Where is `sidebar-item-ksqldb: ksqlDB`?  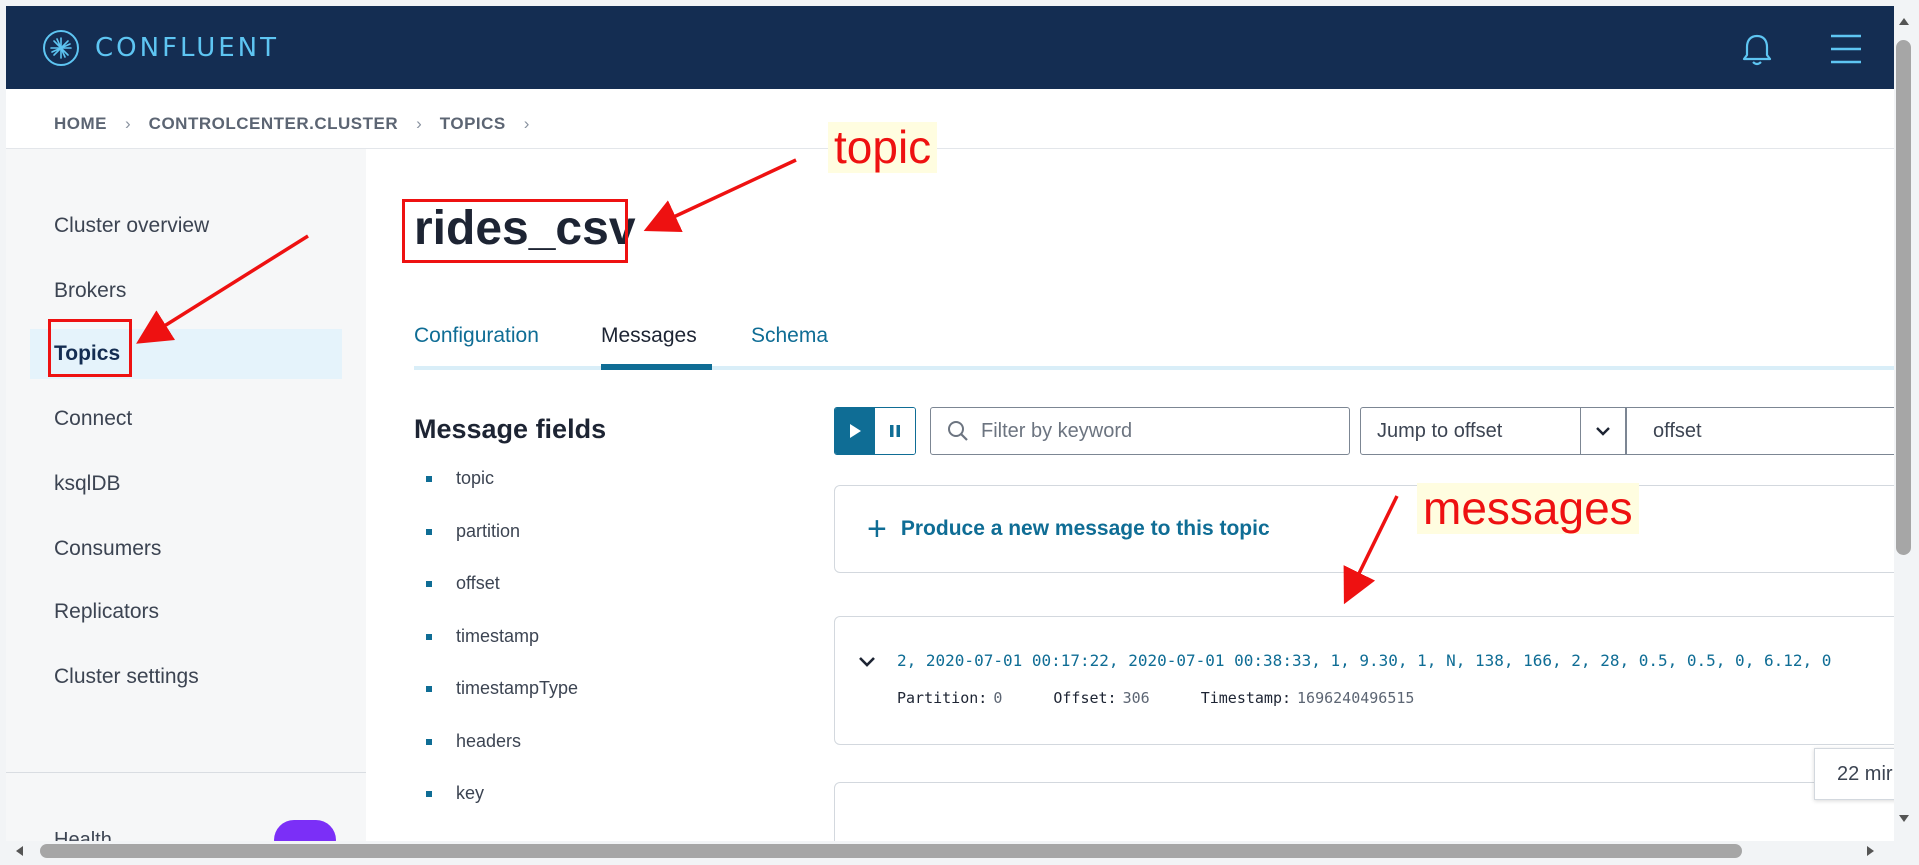 sidebar-item-ksqldb: ksqlDB is located at coordinates (186, 484).